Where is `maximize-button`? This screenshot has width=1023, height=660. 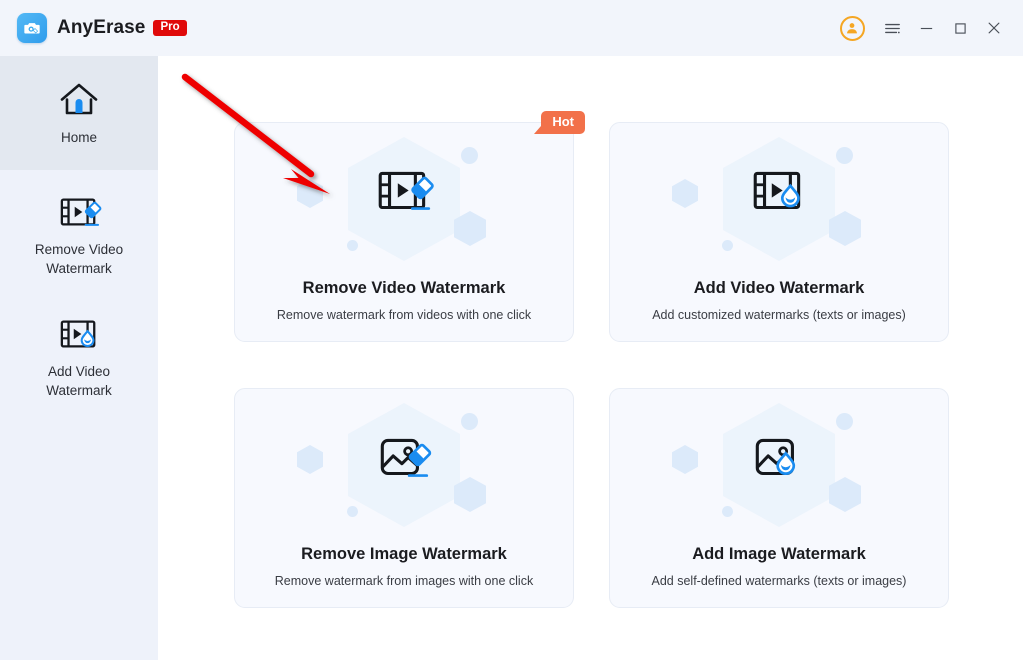
maximize-button is located at coordinates (960, 28).